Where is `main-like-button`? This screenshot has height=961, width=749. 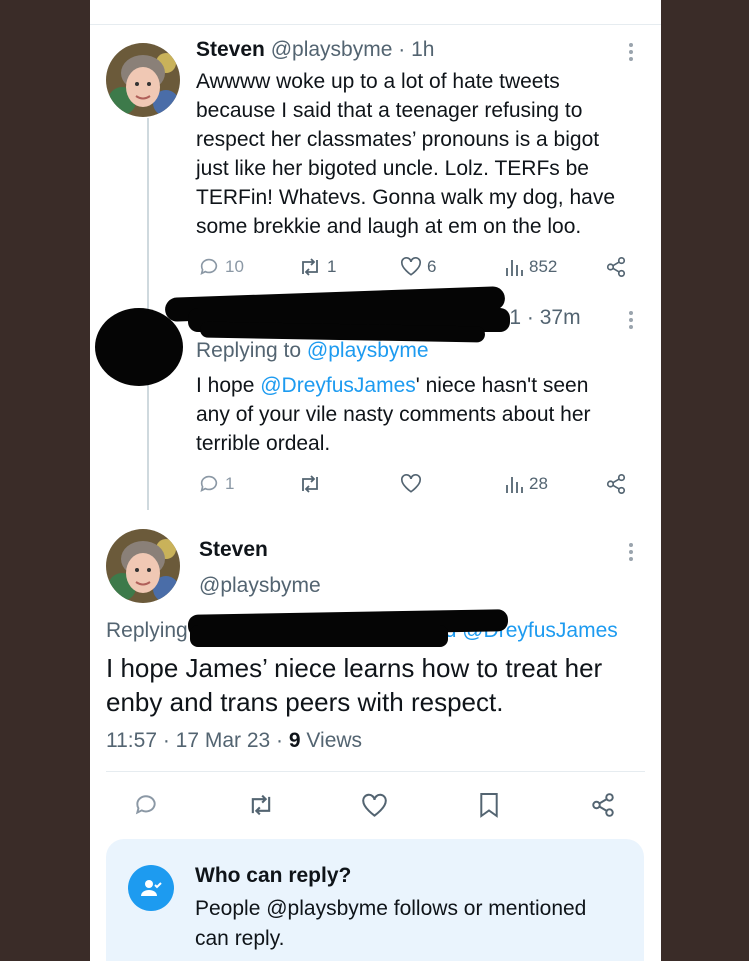 main-like-button is located at coordinates (374, 808).